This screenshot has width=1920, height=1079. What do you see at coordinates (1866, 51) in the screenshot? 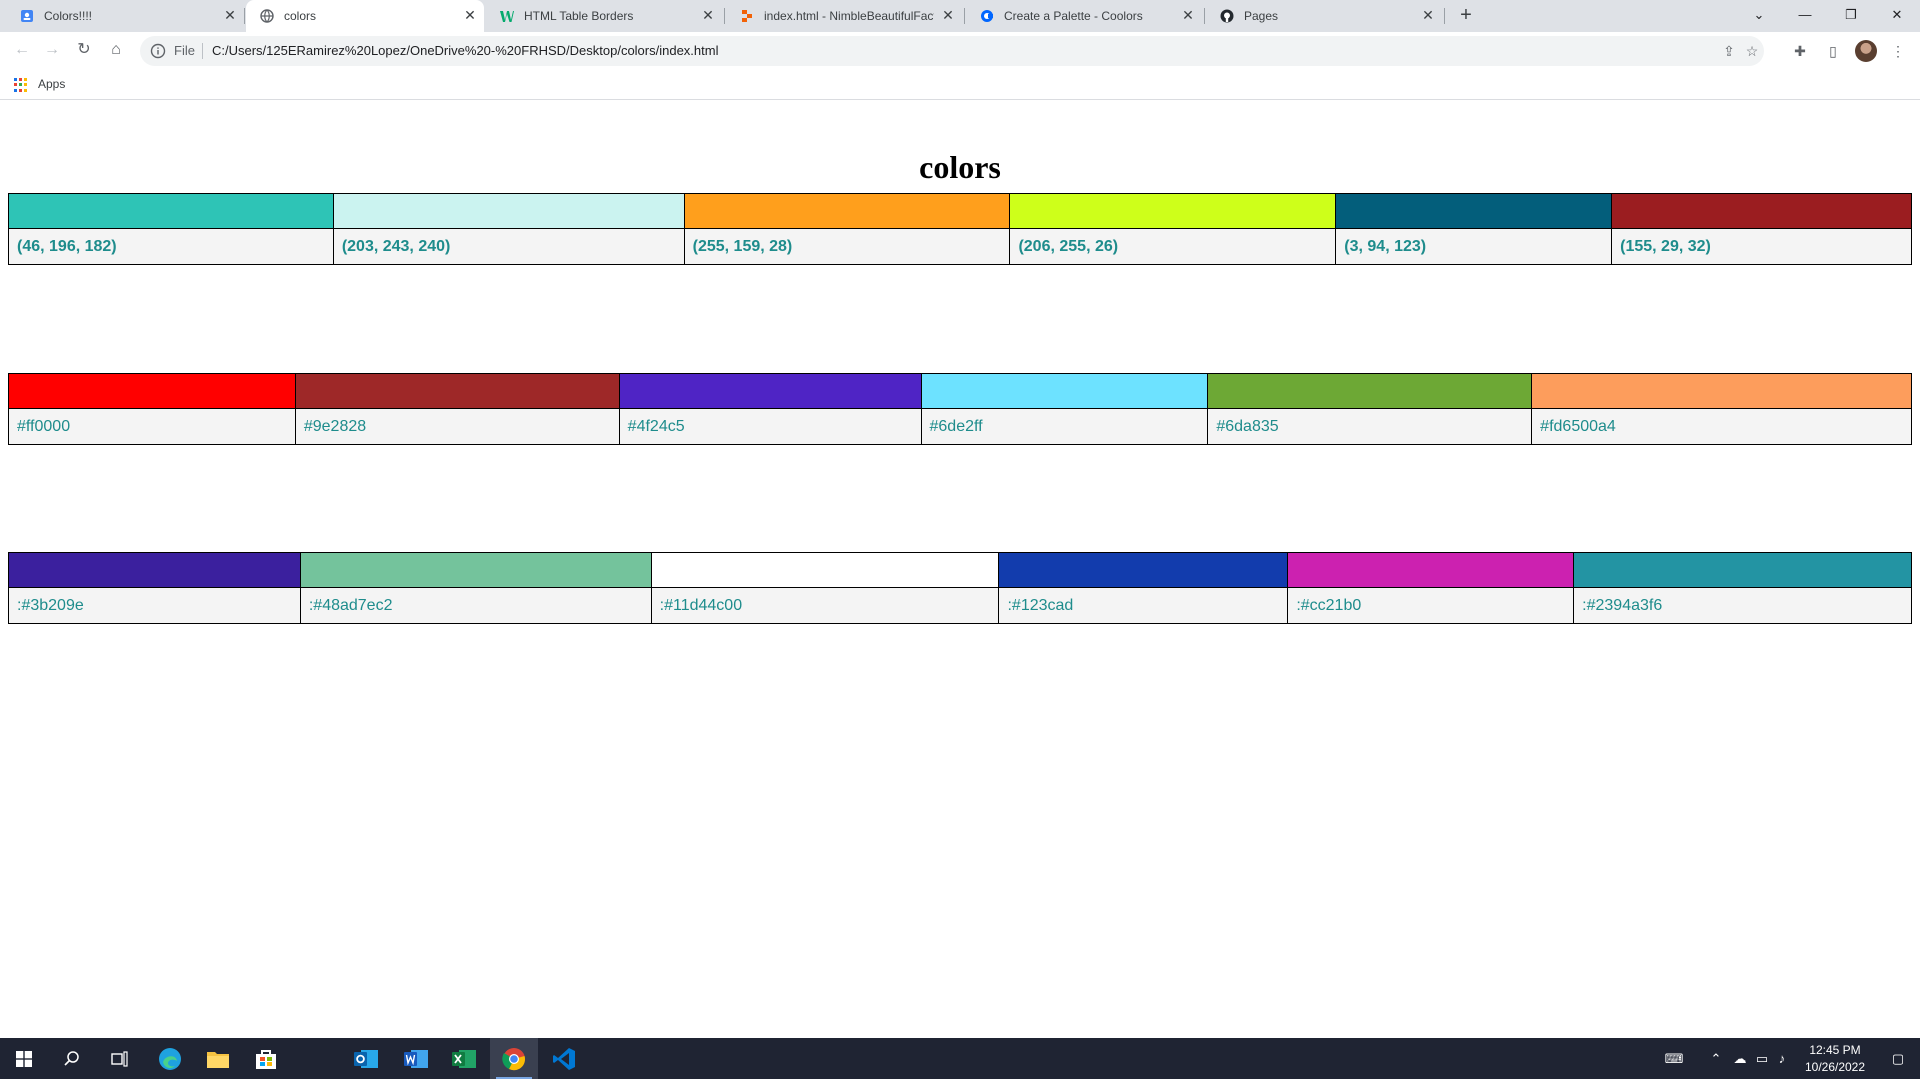
I see `profile-avatar` at bounding box center [1866, 51].